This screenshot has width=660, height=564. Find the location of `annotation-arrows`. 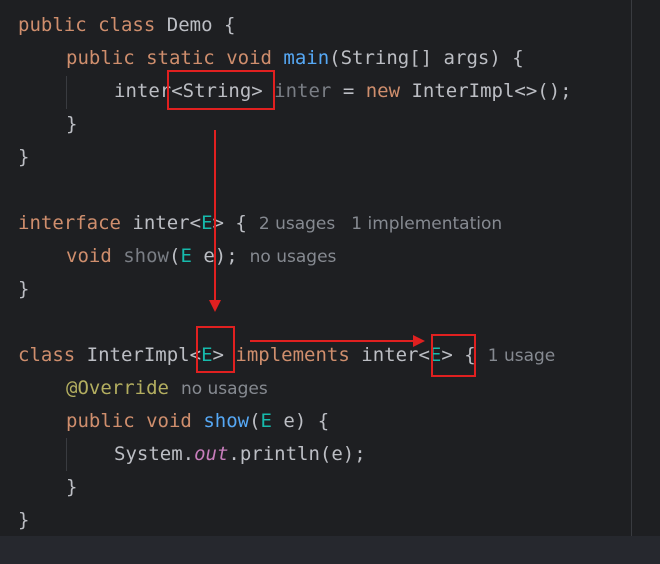

annotation-arrows is located at coordinates (317, 238).